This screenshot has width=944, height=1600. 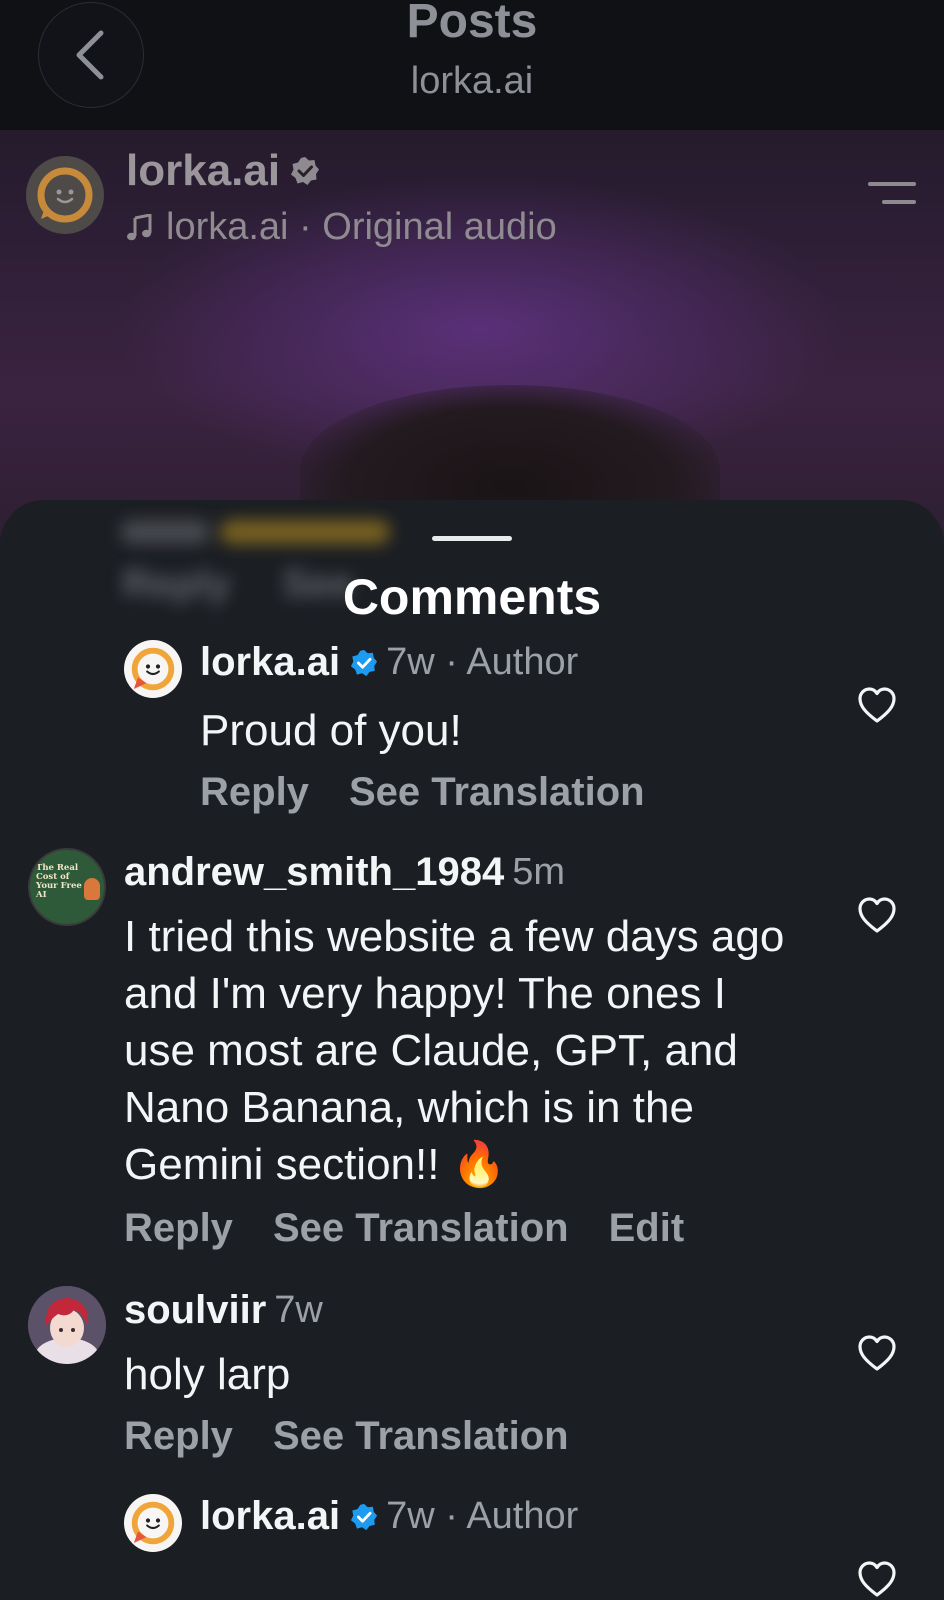 What do you see at coordinates (647, 1228) in the screenshot?
I see `edit-button: Edit` at bounding box center [647, 1228].